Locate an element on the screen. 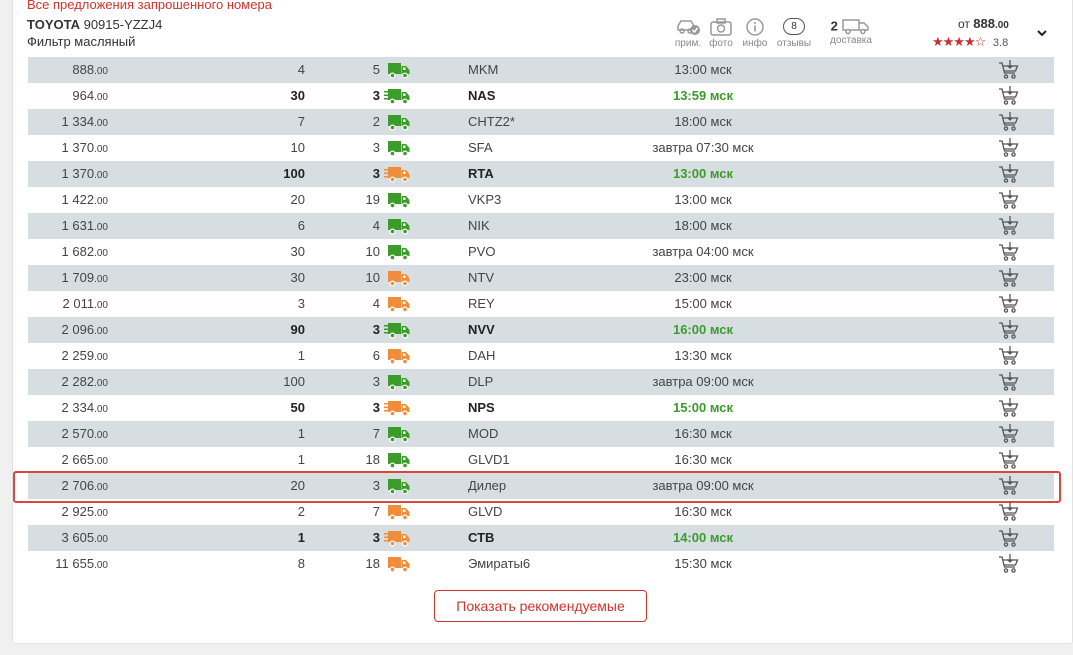 The image size is (1073, 655). express-truck-icon is located at coordinates (397, 539).